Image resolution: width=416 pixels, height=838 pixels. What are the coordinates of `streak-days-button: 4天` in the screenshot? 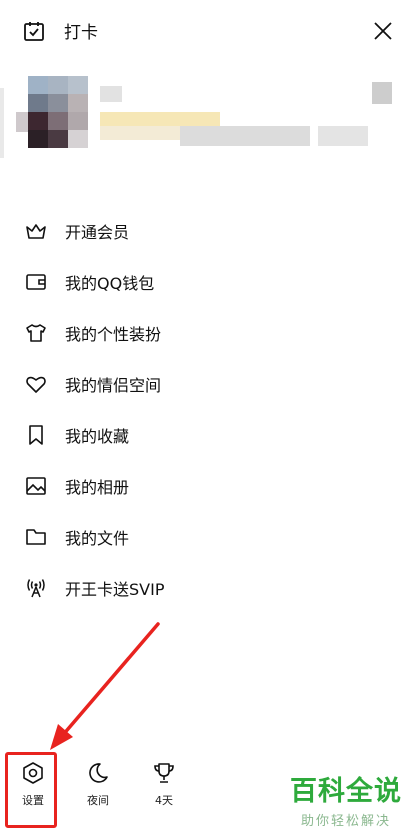 It's located at (164, 784).